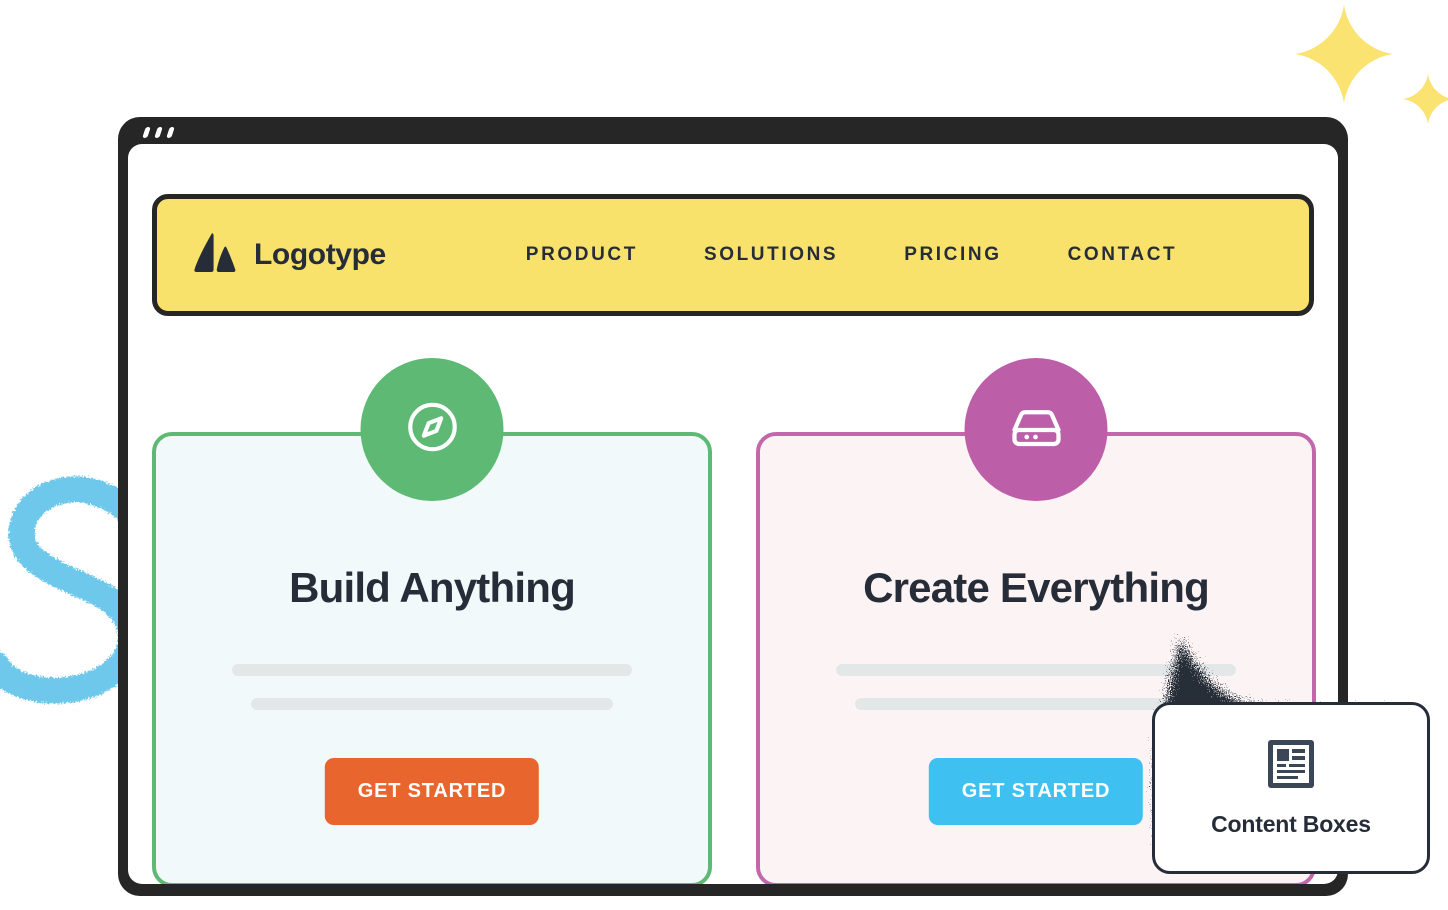 The height and width of the screenshot is (910, 1448). Describe the element at coordinates (1036, 587) in the screenshot. I see `card-title: Create Everything` at that location.